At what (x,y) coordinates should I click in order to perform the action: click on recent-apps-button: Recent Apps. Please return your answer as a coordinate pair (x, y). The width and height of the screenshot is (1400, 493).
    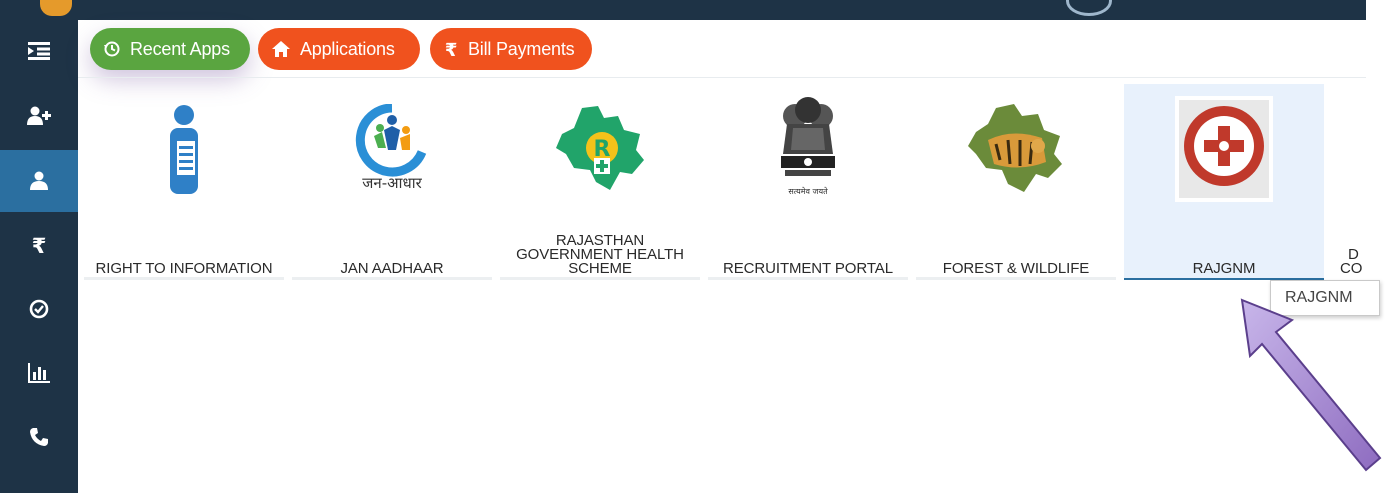
    Looking at the image, I should click on (170, 49).